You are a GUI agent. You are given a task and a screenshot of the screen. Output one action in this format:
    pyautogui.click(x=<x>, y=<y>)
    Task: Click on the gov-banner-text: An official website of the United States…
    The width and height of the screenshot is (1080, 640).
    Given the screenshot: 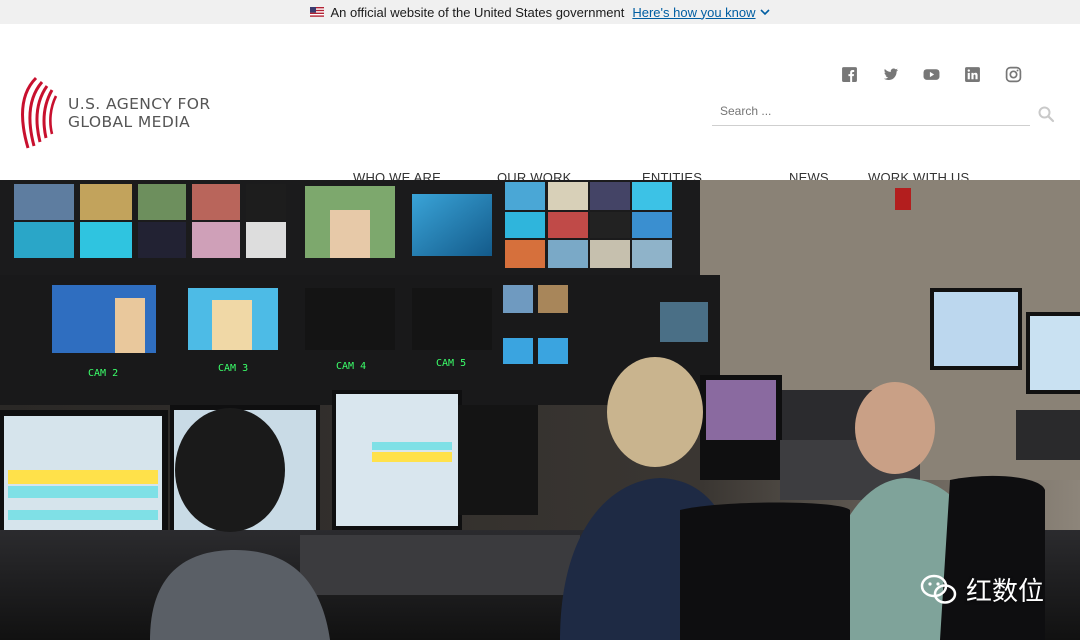 What is the action you would take?
    pyautogui.click(x=477, y=12)
    